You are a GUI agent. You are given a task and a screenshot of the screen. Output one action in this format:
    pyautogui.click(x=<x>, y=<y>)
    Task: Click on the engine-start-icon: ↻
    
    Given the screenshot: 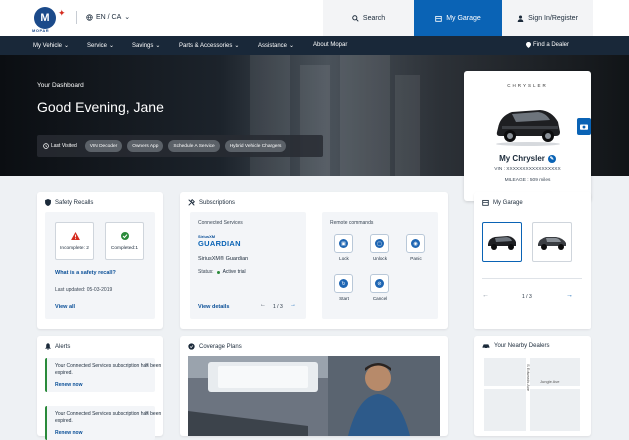 What is the action you would take?
    pyautogui.click(x=343, y=283)
    